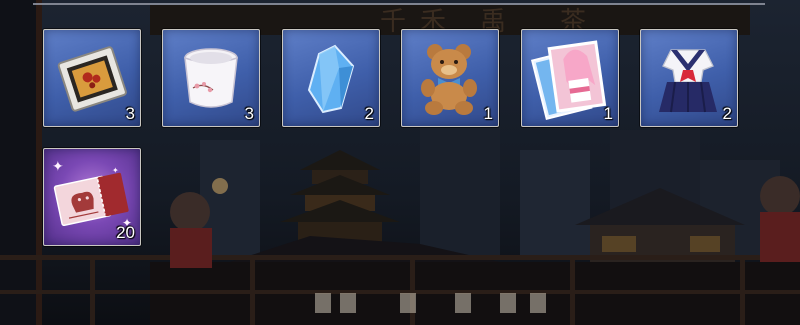  Describe the element at coordinates (331, 78) in the screenshot. I see `item-slot-blue-crystal: 2` at that location.